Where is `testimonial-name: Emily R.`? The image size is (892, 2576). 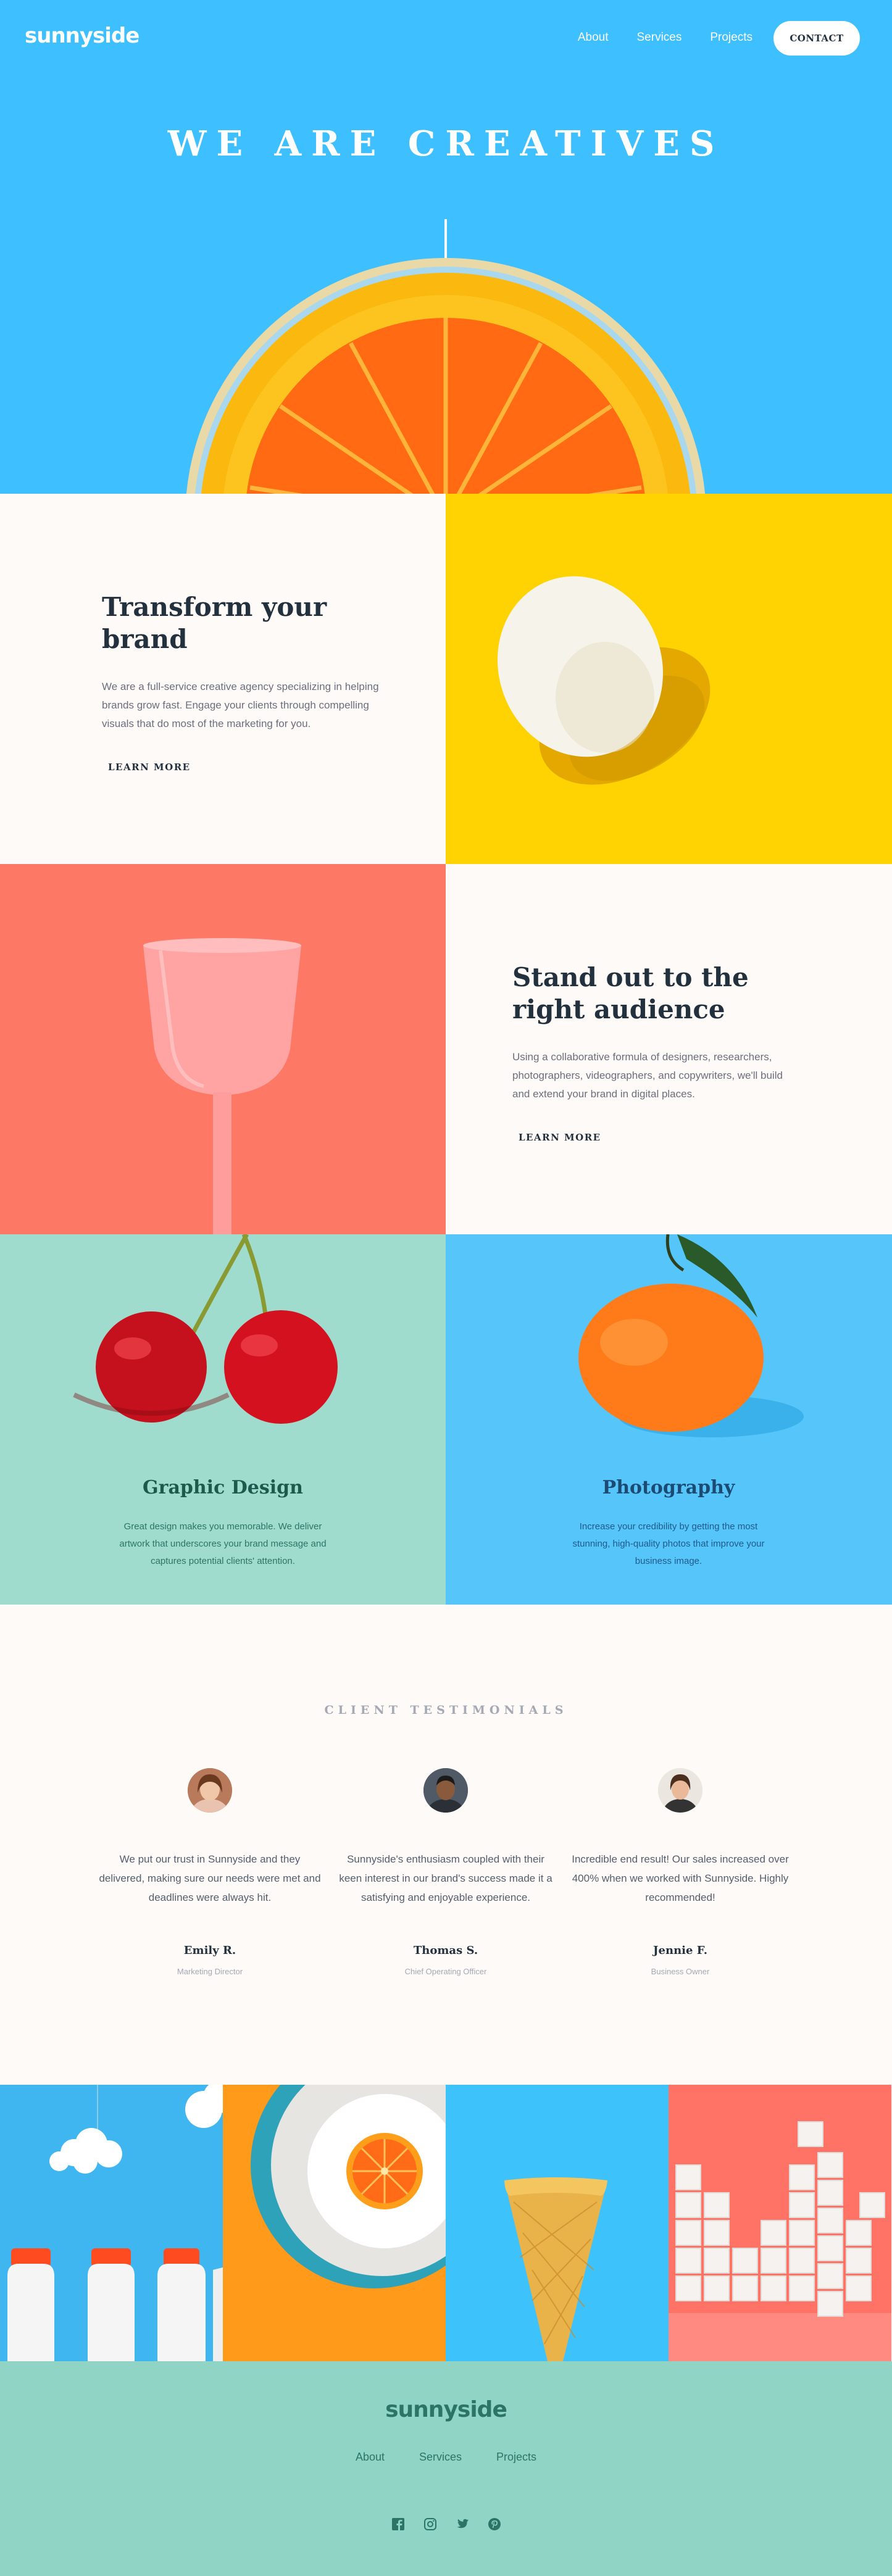
testimonial-name: Emily R. is located at coordinates (210, 1950).